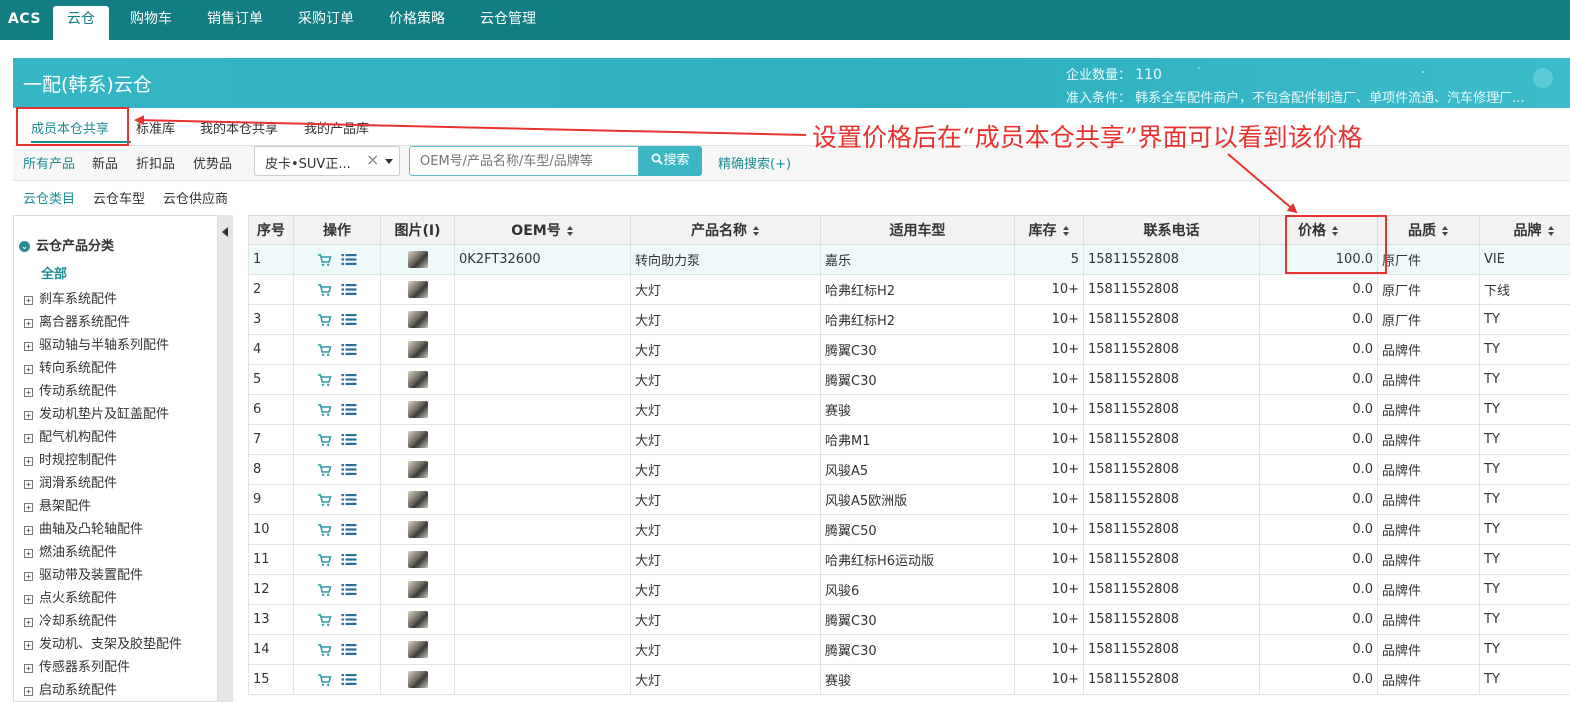  I want to click on category-all: 全部, so click(54, 272).